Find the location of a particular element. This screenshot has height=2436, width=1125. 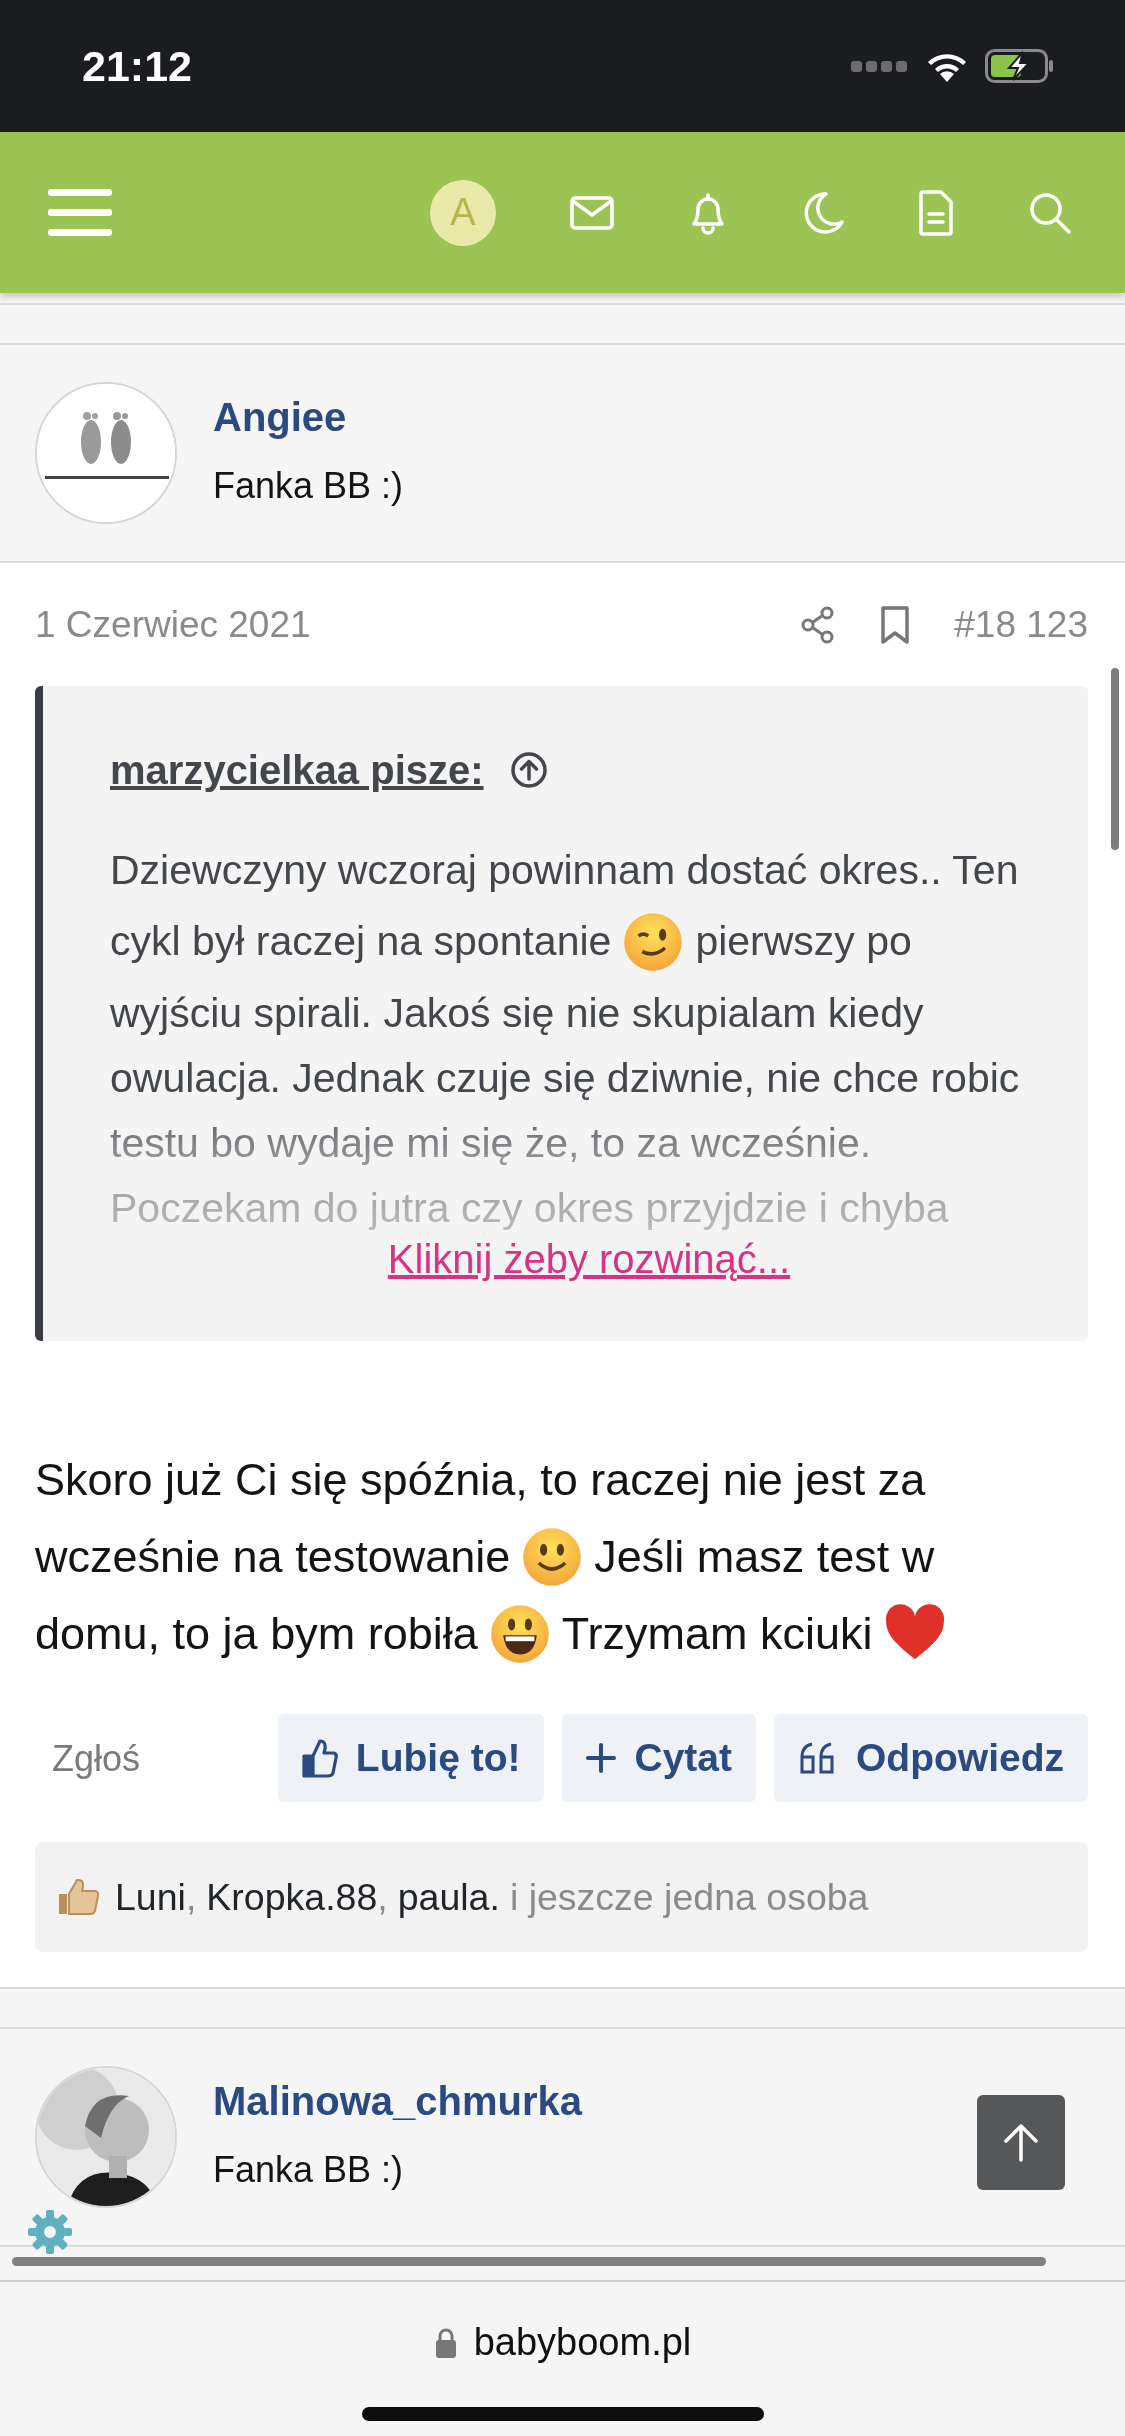

reply-button: Odpowiedz is located at coordinates (931, 1758).